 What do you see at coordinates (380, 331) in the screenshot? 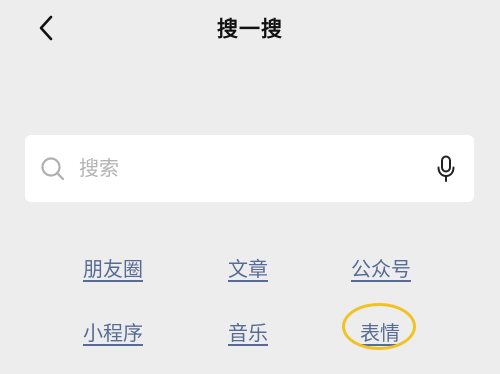
I see `category-link-stickers: 表情` at bounding box center [380, 331].